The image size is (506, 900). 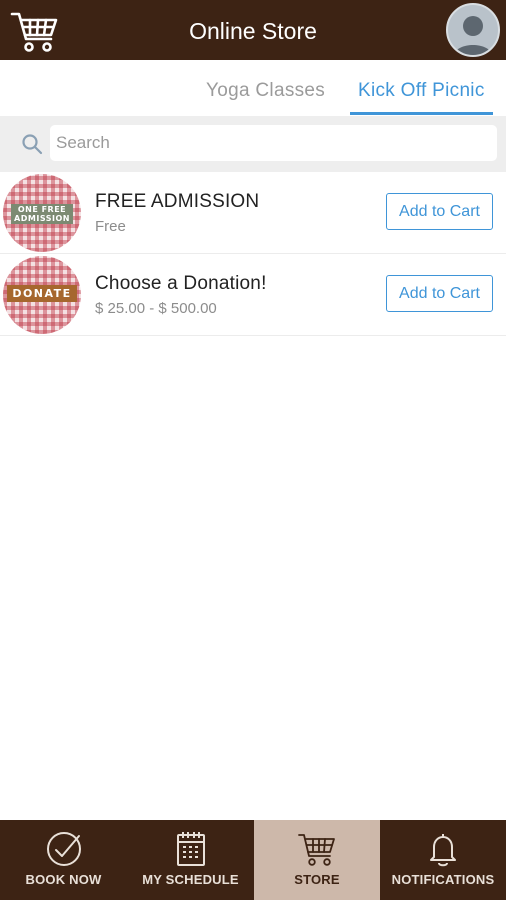 I want to click on thumbnail-label: DONATE, so click(x=42, y=293).